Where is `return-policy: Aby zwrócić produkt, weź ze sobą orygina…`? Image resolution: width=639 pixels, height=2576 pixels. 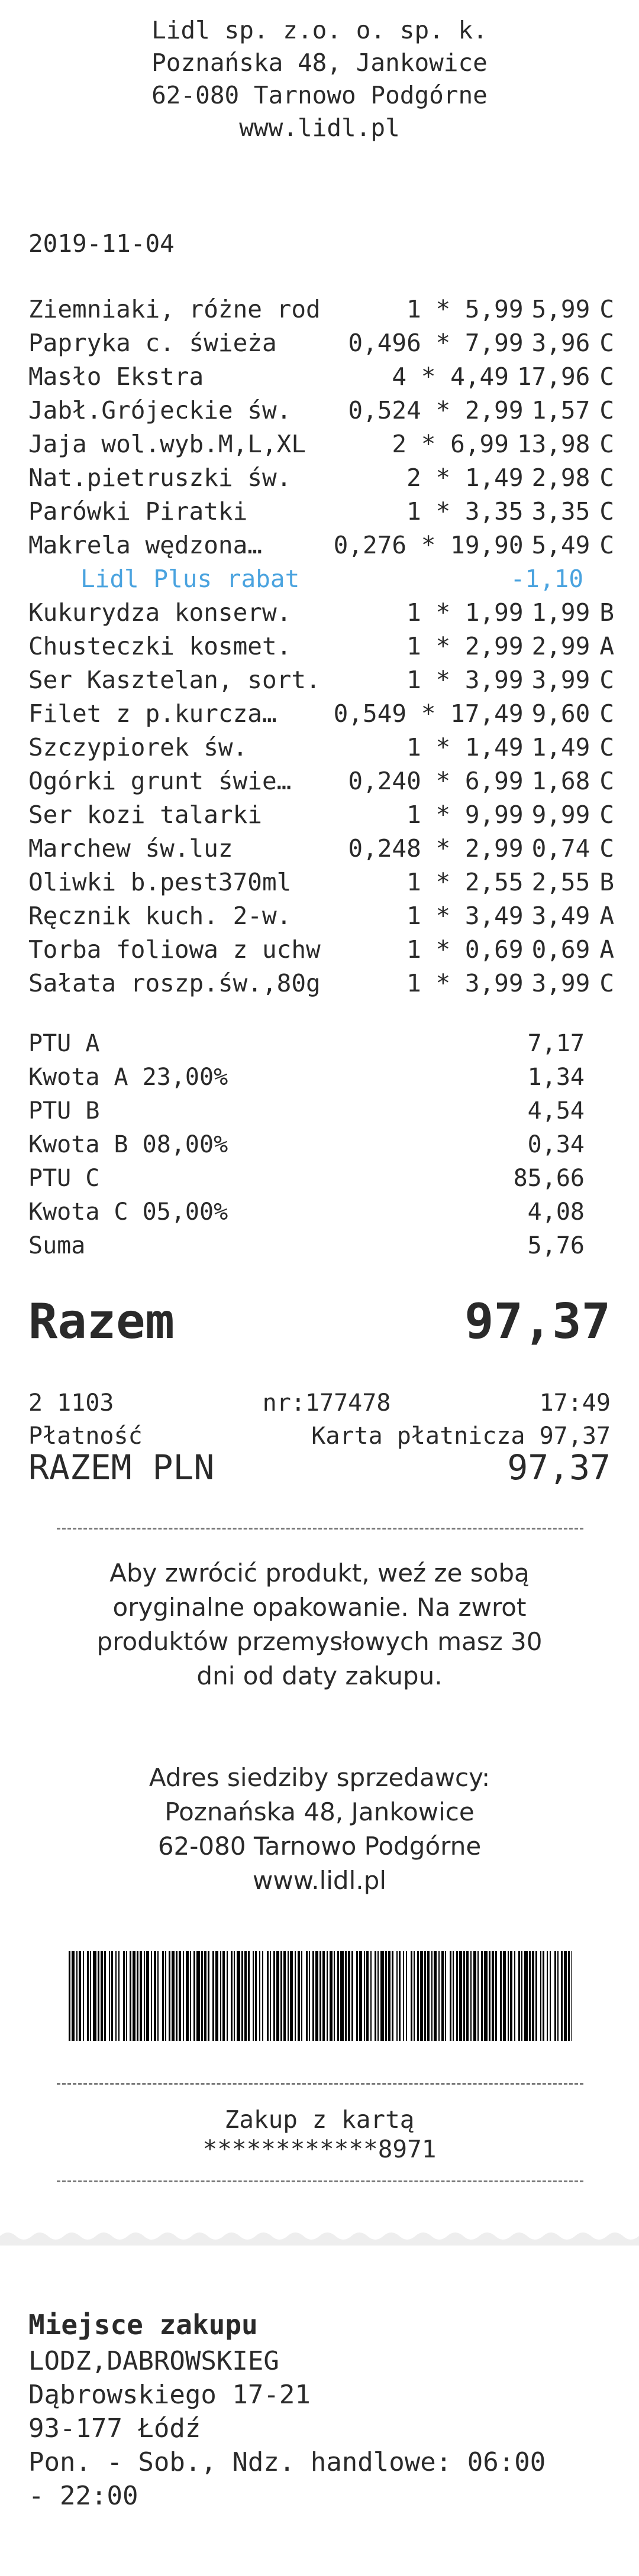
return-policy: Aby zwrócić produkt, weź ze sobą orygina… is located at coordinates (319, 1624).